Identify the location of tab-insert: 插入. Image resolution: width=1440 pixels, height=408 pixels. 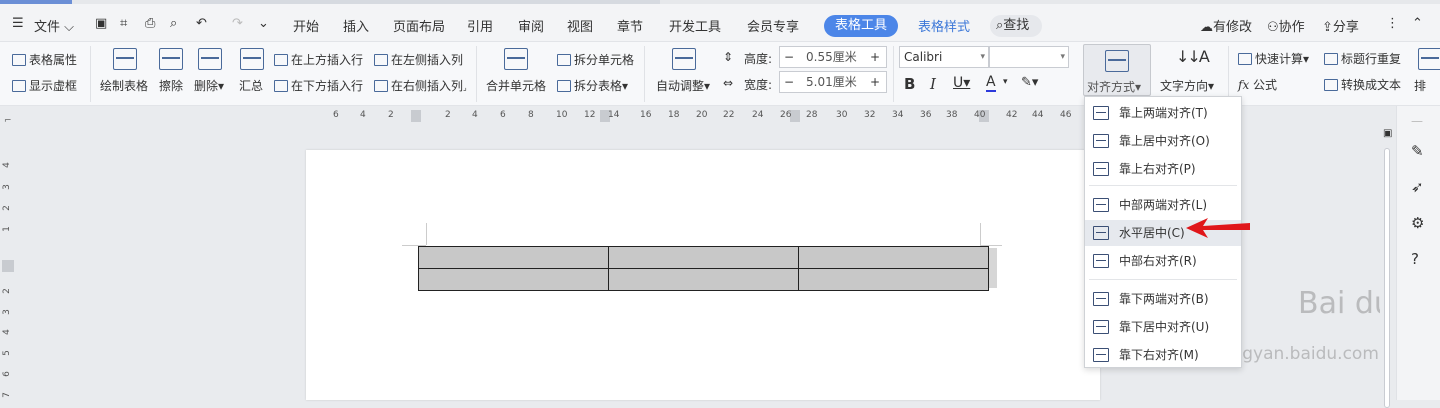
(356, 25).